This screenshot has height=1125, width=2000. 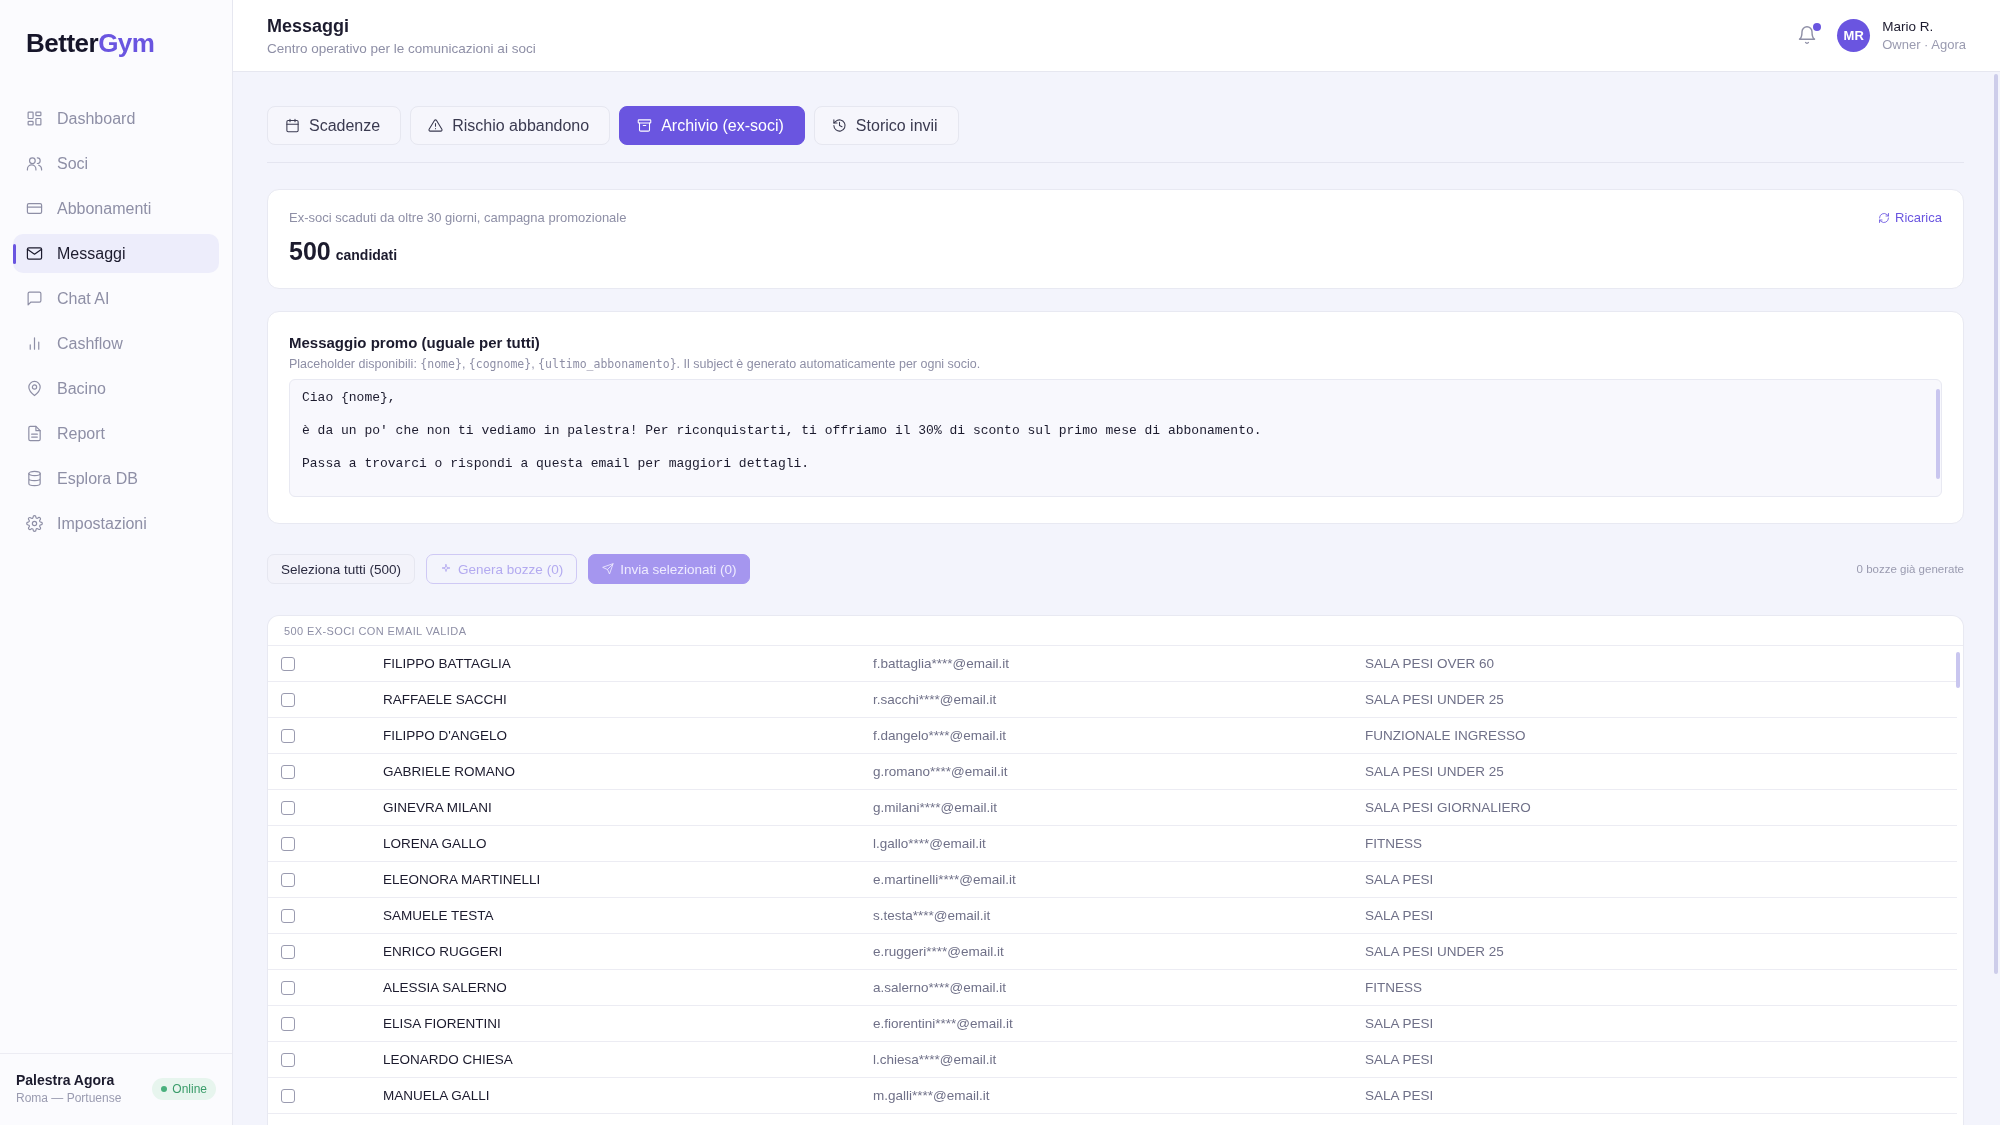 I want to click on table-cell-text: l.chiesa****@email.it, so click(x=935, y=1059).